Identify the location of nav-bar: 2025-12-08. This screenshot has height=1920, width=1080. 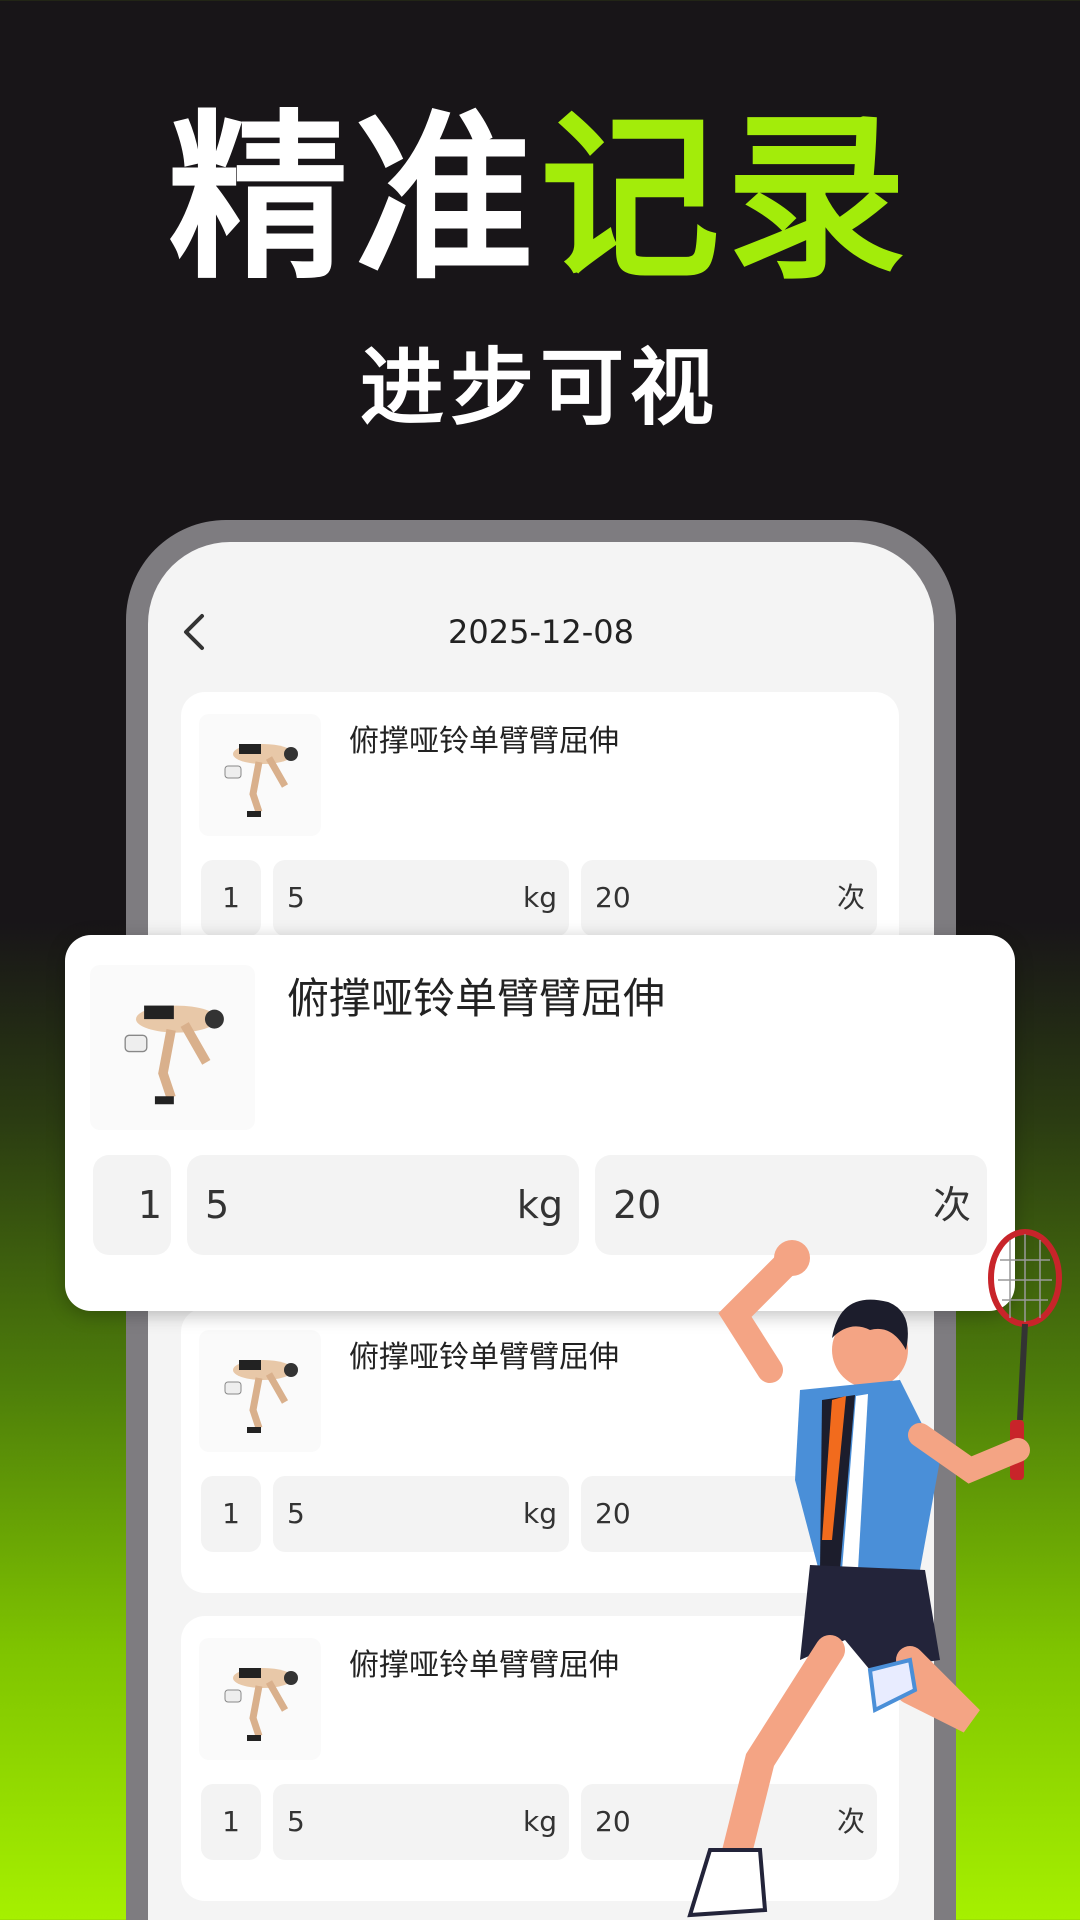
(541, 632).